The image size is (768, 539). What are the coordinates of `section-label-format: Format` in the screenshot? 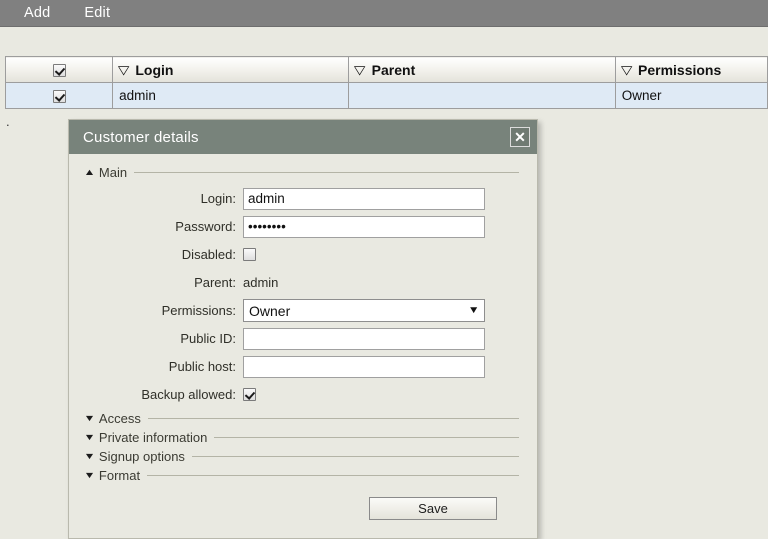 It's located at (119, 475).